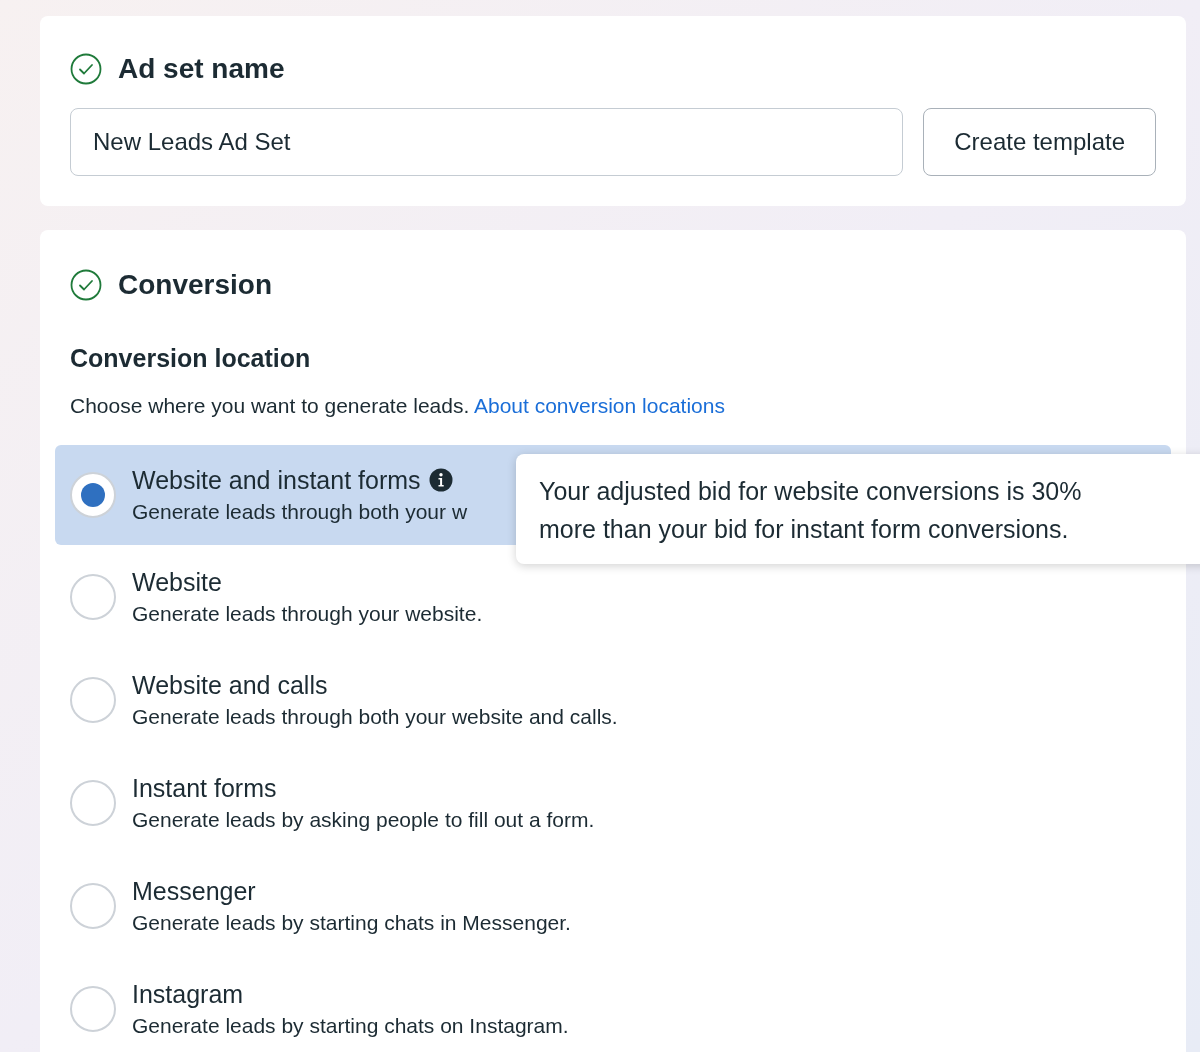 This screenshot has height=1052, width=1200. Describe the element at coordinates (190, 358) in the screenshot. I see `subsection-heading: Conversion location` at that location.